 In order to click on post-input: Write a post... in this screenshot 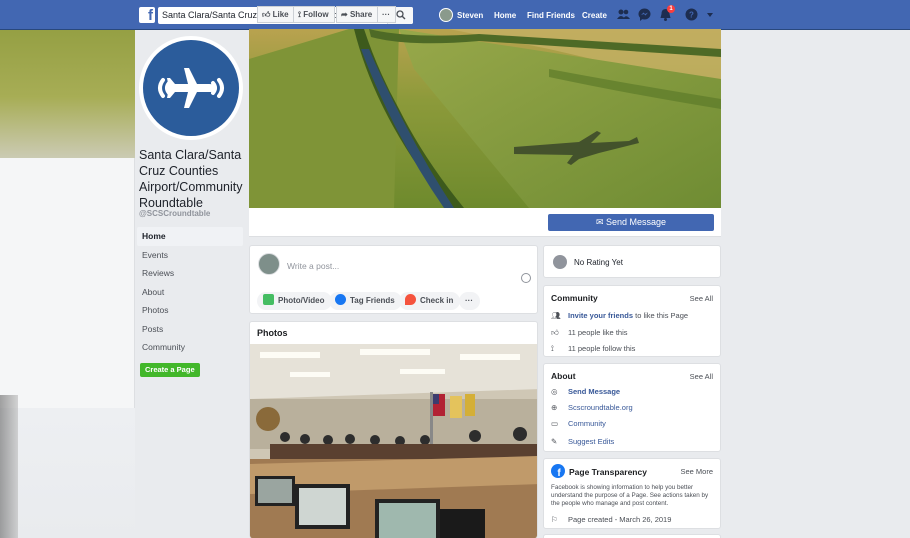, I will do `click(313, 266)`.